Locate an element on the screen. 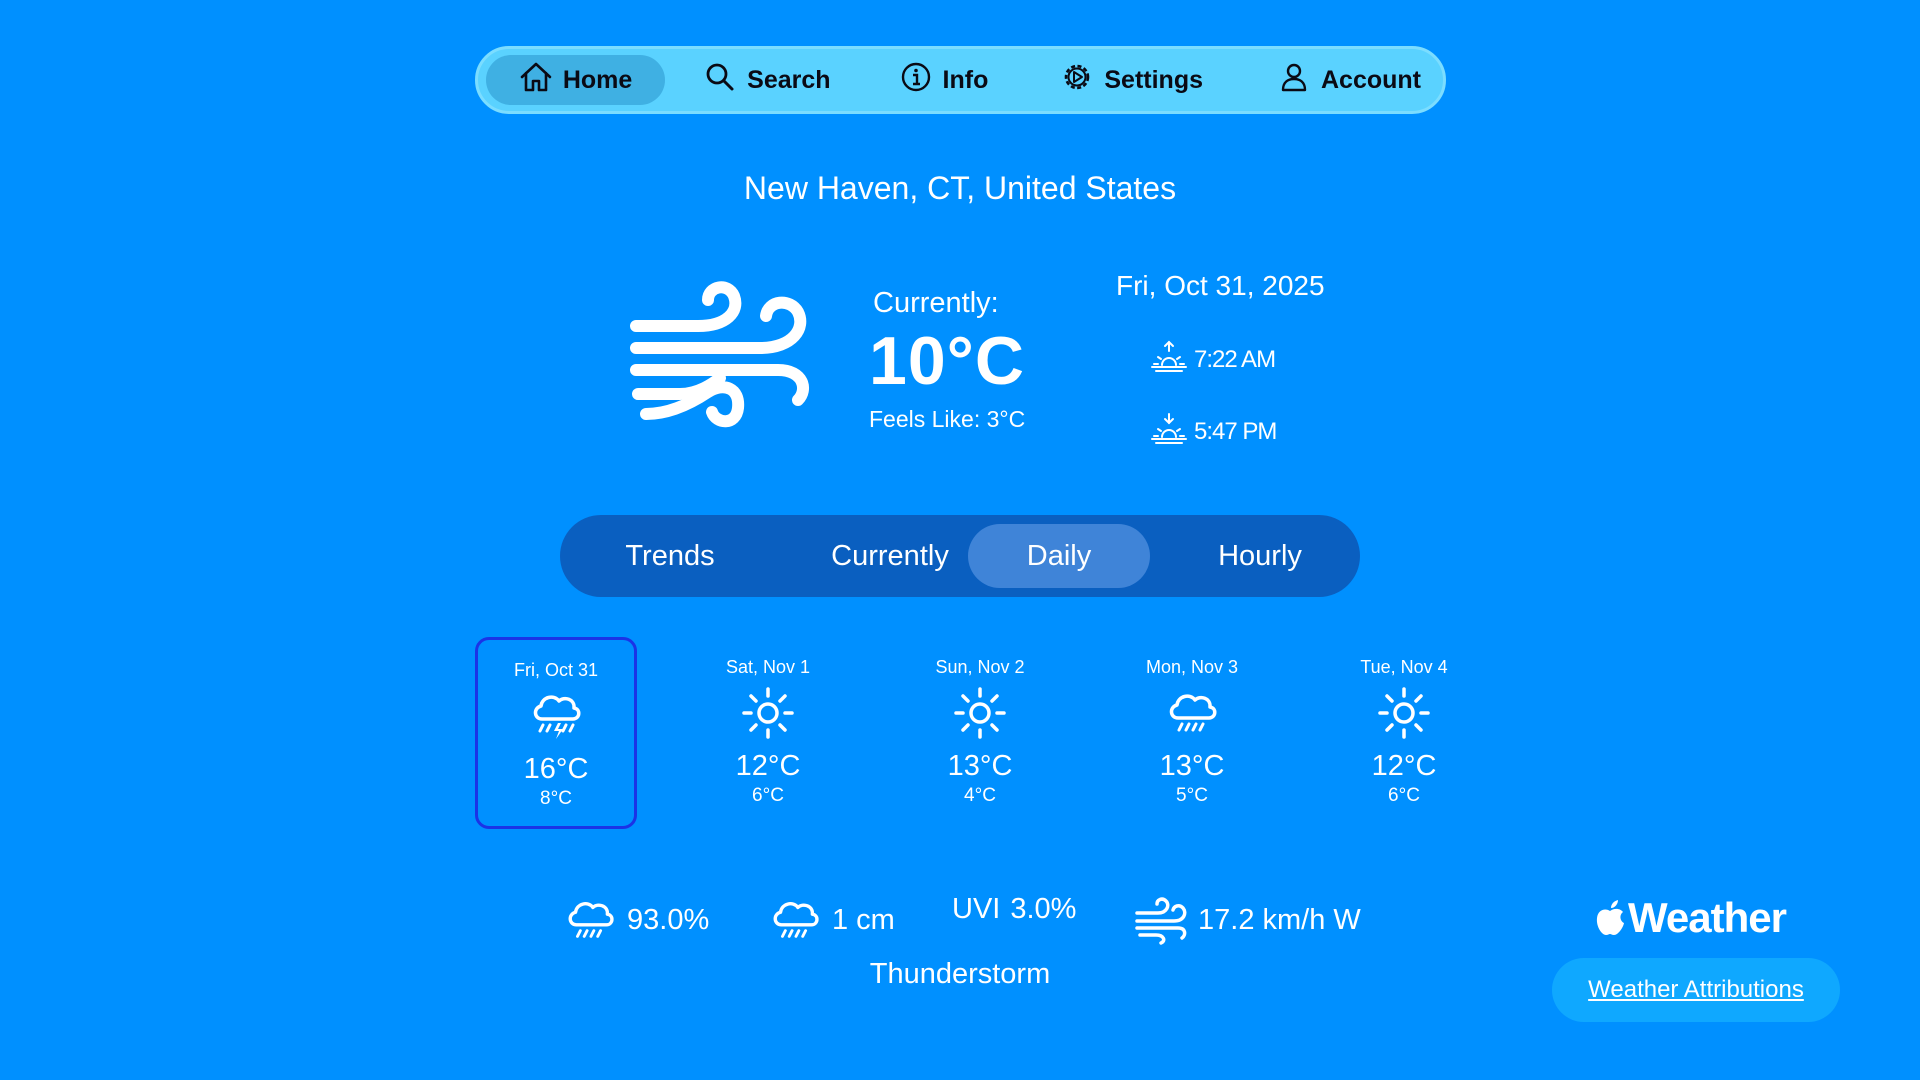 Image resolution: width=1920 pixels, height=1080 pixels. sunrise-row: 7:22 AM is located at coordinates (1213, 359).